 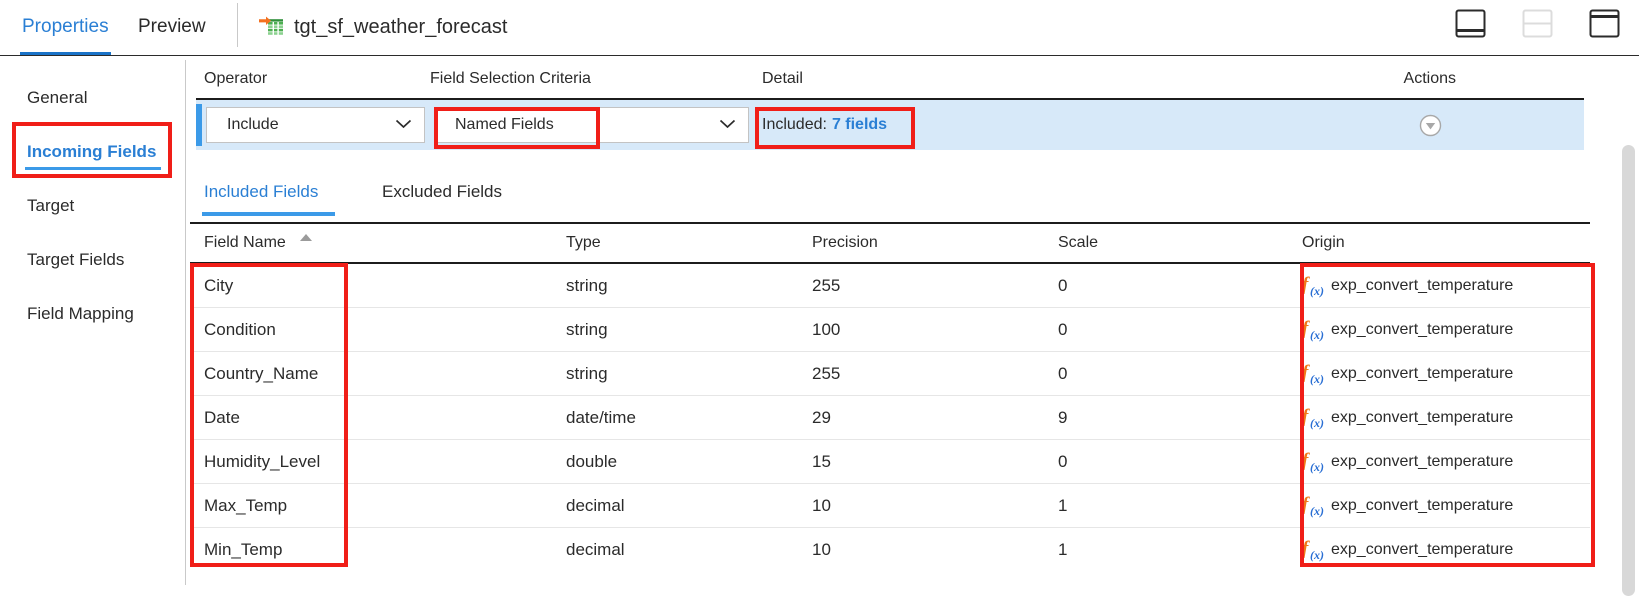 I want to click on cell-scale: 1, so click(x=1063, y=505).